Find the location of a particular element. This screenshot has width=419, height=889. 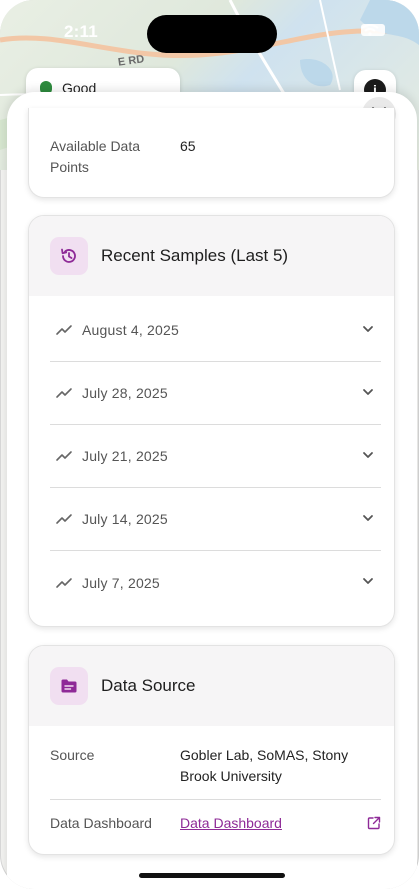

battery-icon is located at coordinates (373, 30).